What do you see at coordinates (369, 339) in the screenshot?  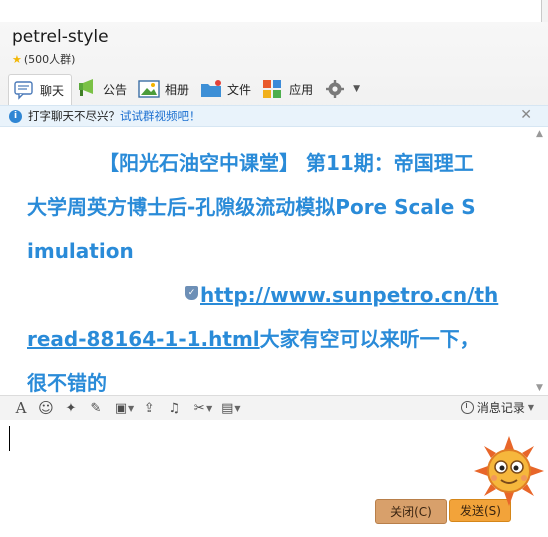 I see `message-tail-1: 大家有空可以来听一下，` at bounding box center [369, 339].